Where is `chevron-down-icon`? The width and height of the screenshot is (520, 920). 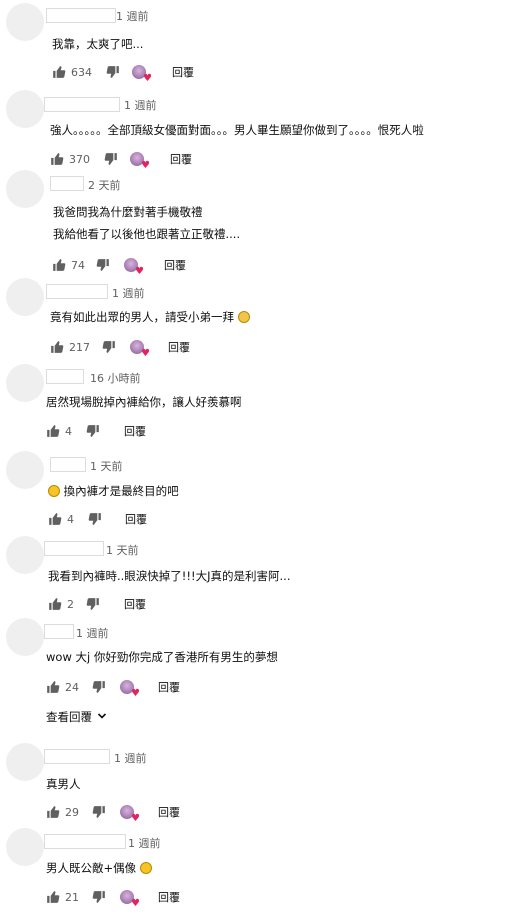 chevron-down-icon is located at coordinates (102, 717).